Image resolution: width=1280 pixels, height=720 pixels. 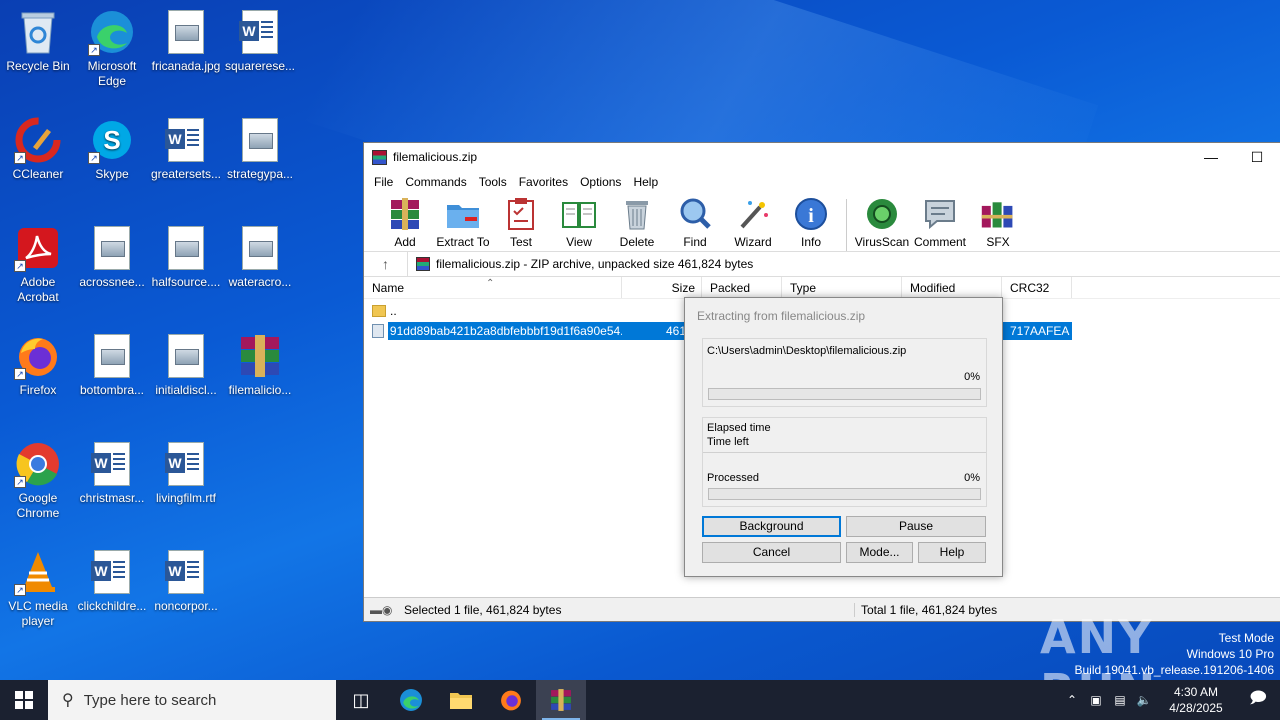 What do you see at coordinates (461, 700) in the screenshot?
I see `taskbar-file-explorer` at bounding box center [461, 700].